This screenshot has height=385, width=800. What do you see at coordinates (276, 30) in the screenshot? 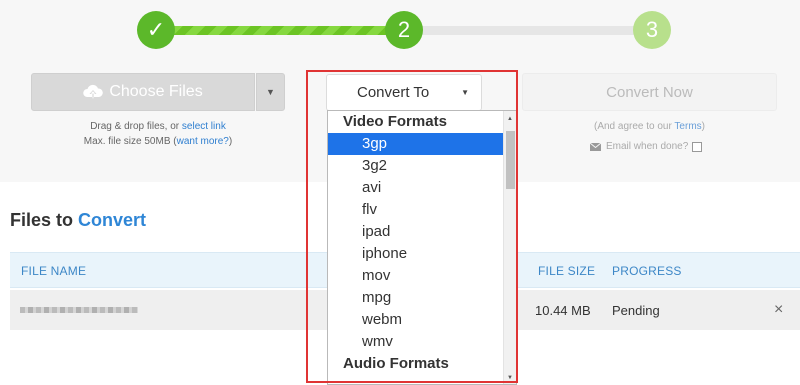
I see `progress-line-complete` at bounding box center [276, 30].